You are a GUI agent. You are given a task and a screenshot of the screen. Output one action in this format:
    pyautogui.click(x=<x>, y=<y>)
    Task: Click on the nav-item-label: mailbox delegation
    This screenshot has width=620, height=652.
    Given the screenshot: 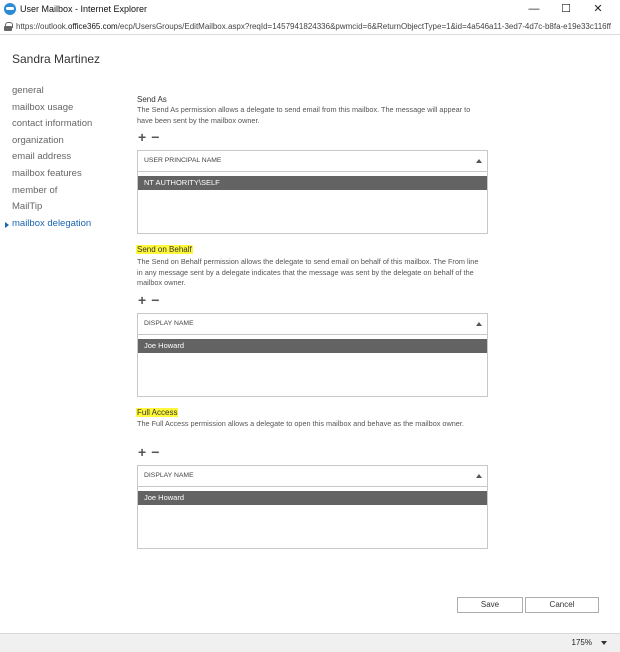 What is the action you would take?
    pyautogui.click(x=52, y=223)
    